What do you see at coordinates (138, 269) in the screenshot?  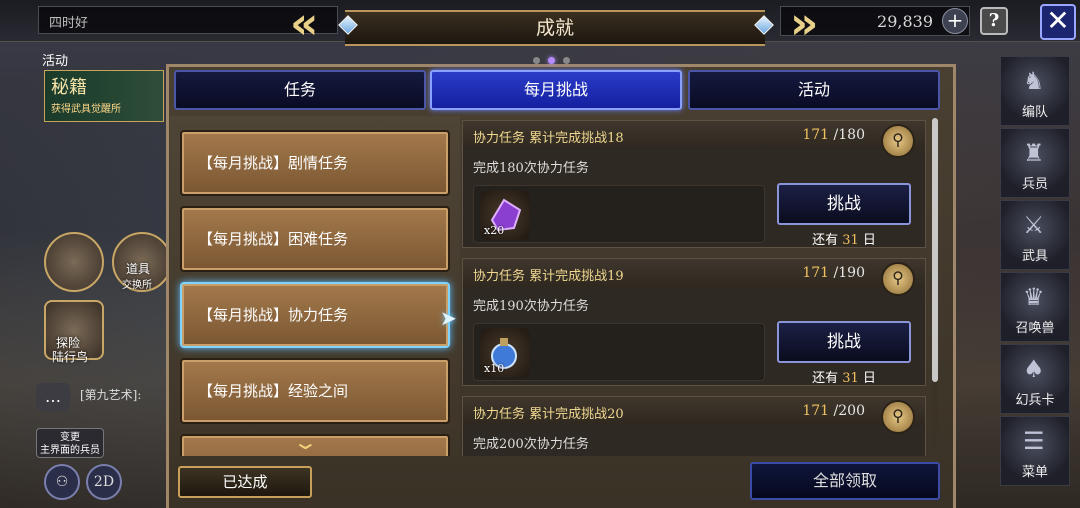 I see `item-exchange-label: 道具` at bounding box center [138, 269].